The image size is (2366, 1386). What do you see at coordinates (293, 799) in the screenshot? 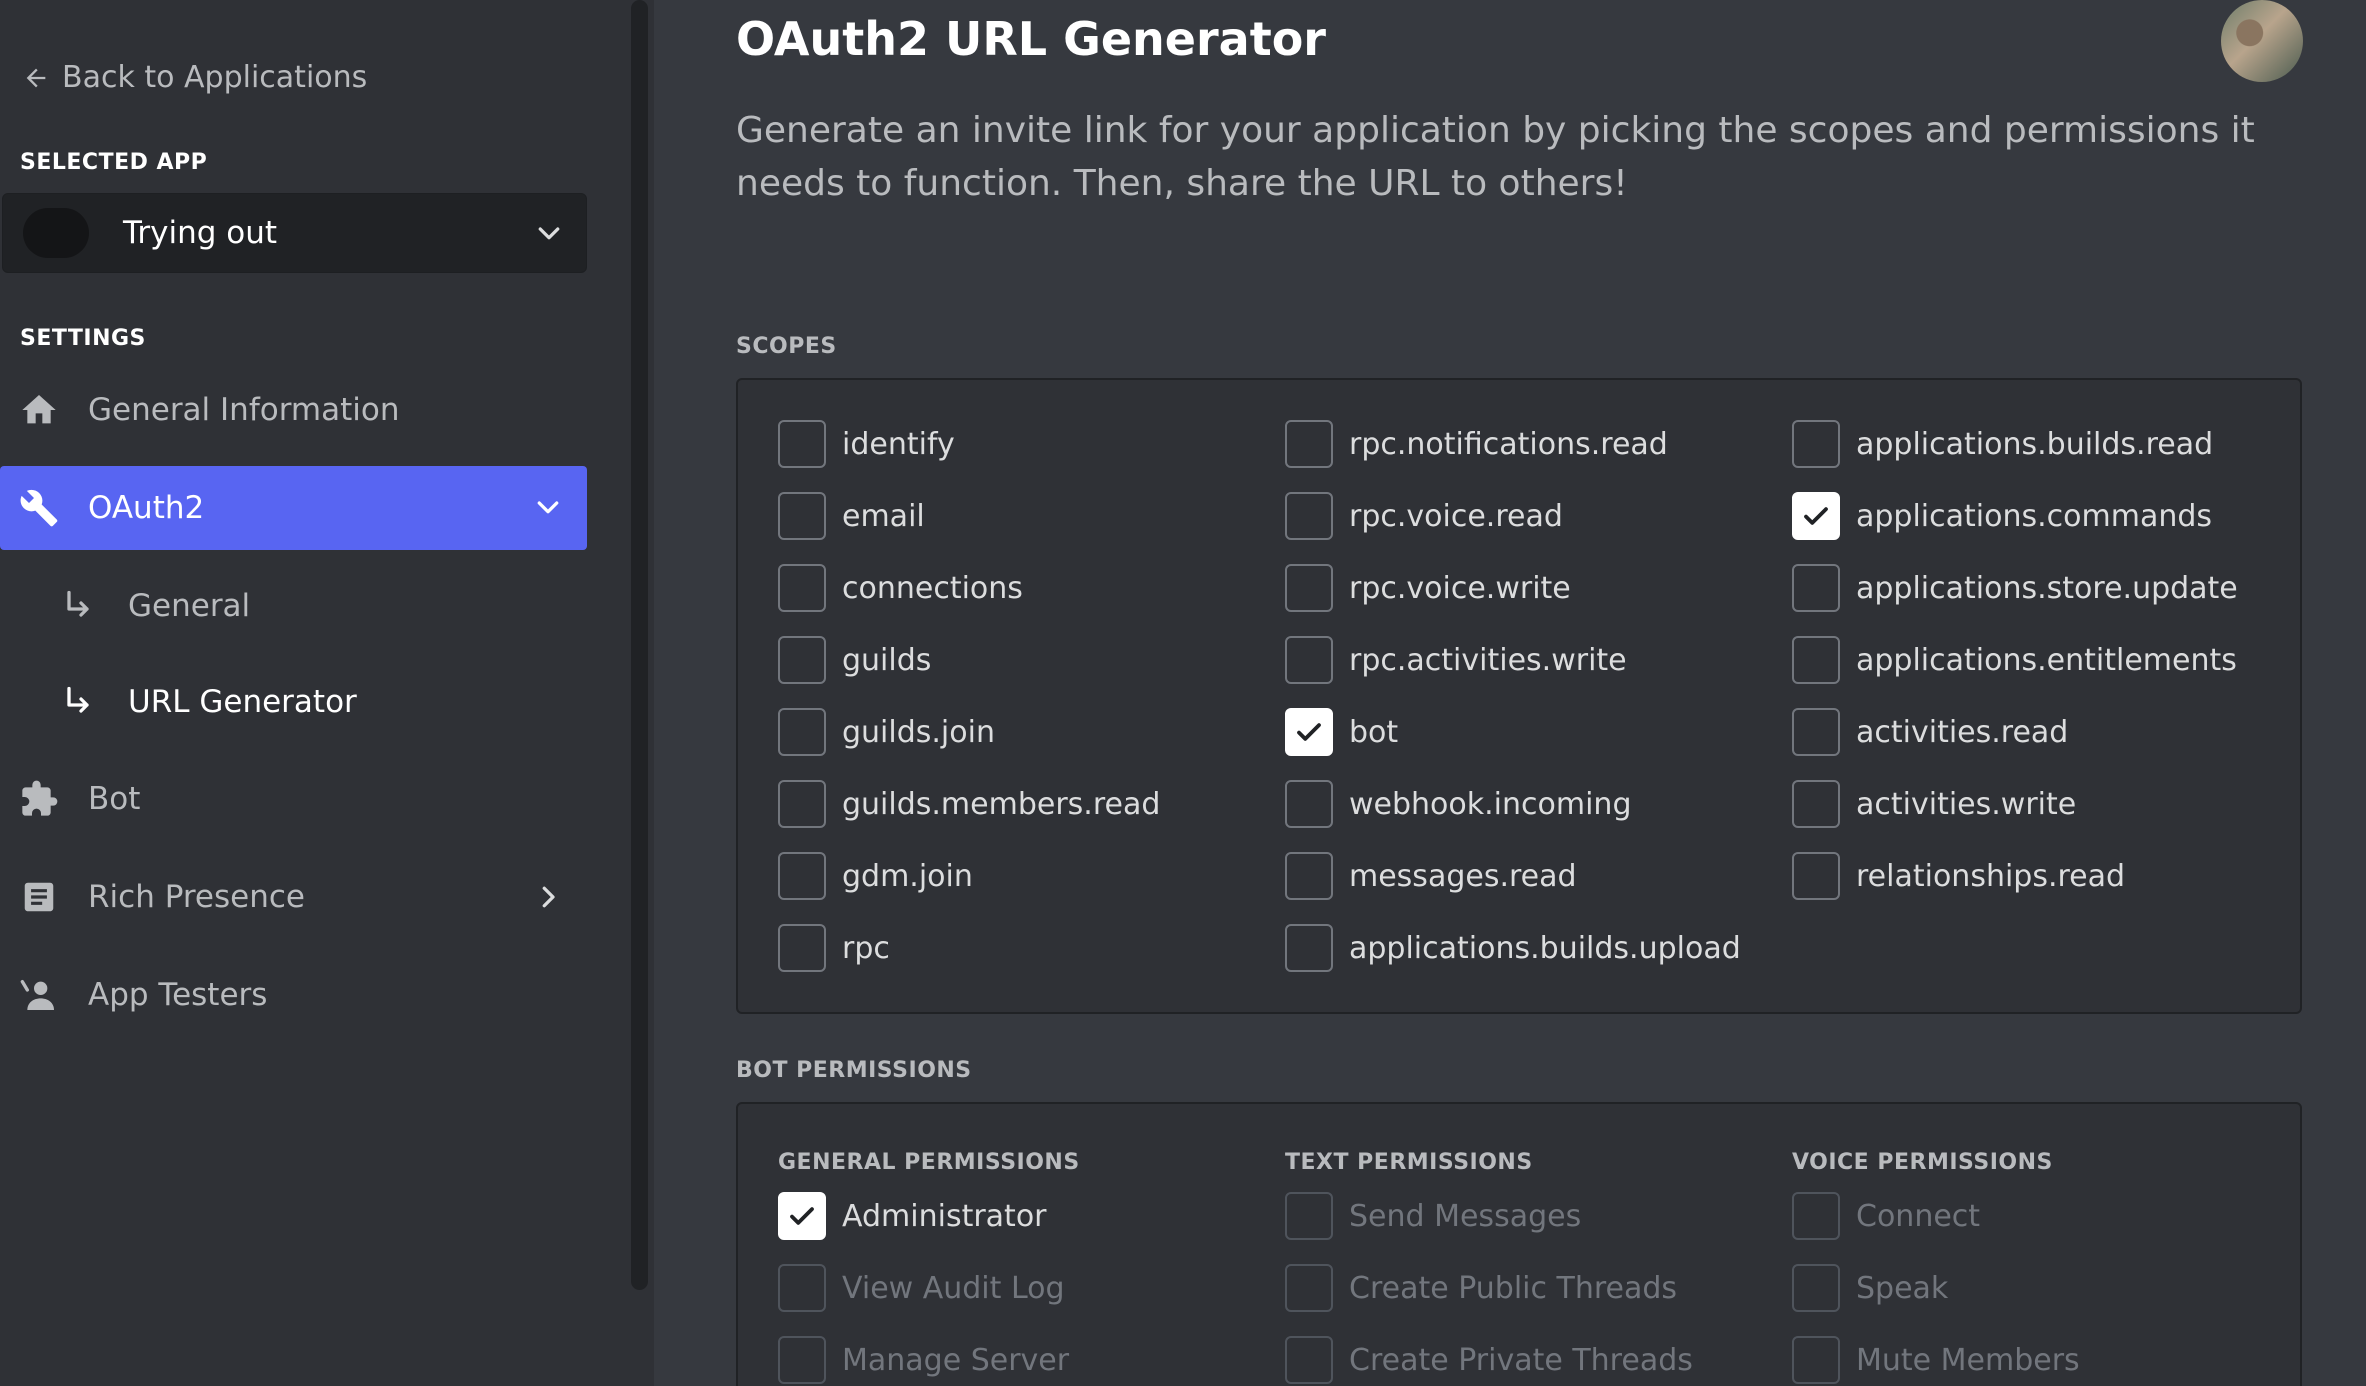
I see `sidebar-item-bot: Bot` at bounding box center [293, 799].